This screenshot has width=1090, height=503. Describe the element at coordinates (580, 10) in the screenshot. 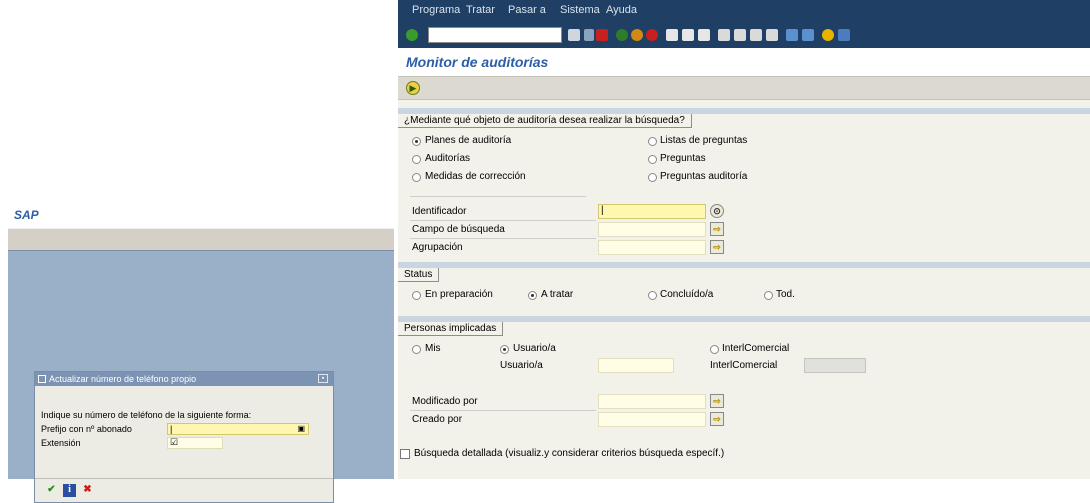

I see `menu-sistema: Sistema` at that location.